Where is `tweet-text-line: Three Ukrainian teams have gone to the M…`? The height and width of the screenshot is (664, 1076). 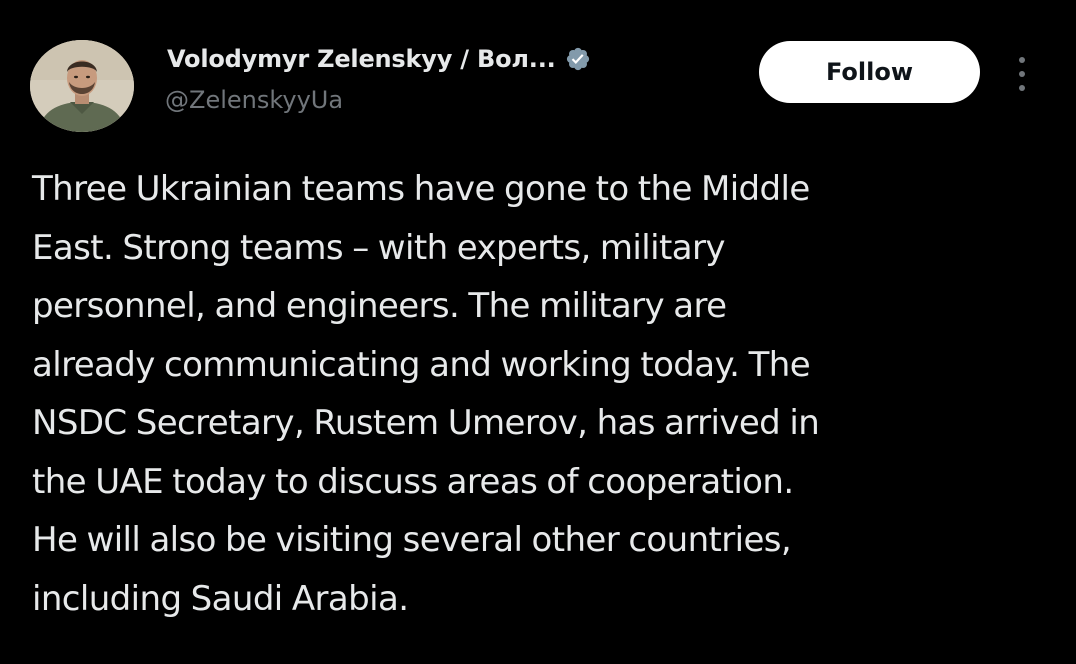
tweet-text-line: Three Ukrainian teams have gone to the M… is located at coordinates (421, 189).